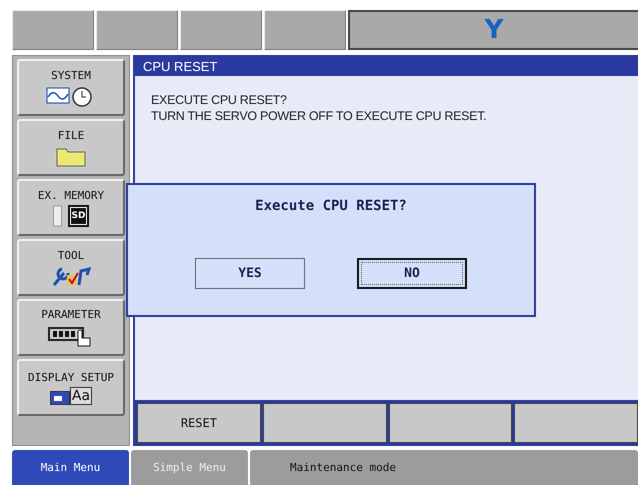 This screenshot has height=485, width=638. I want to click on menu-button: TOOL, so click(71, 267).